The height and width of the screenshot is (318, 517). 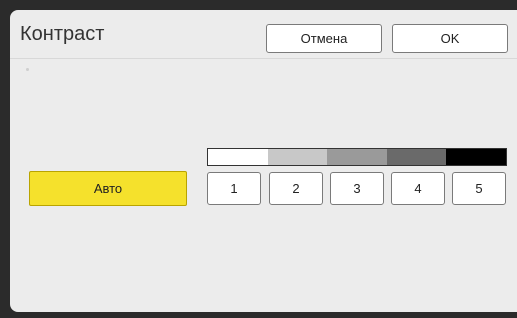 I want to click on contrast-level-2-button: 2, so click(x=296, y=188).